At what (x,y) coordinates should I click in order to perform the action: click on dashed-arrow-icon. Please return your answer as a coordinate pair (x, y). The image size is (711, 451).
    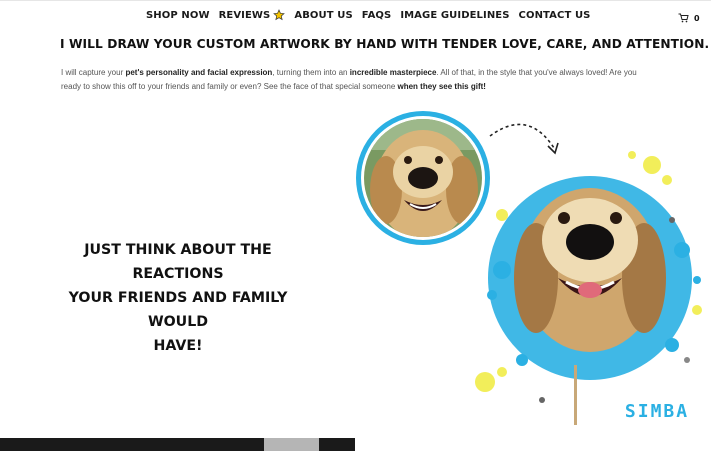
    Looking at the image, I should click on (524, 139).